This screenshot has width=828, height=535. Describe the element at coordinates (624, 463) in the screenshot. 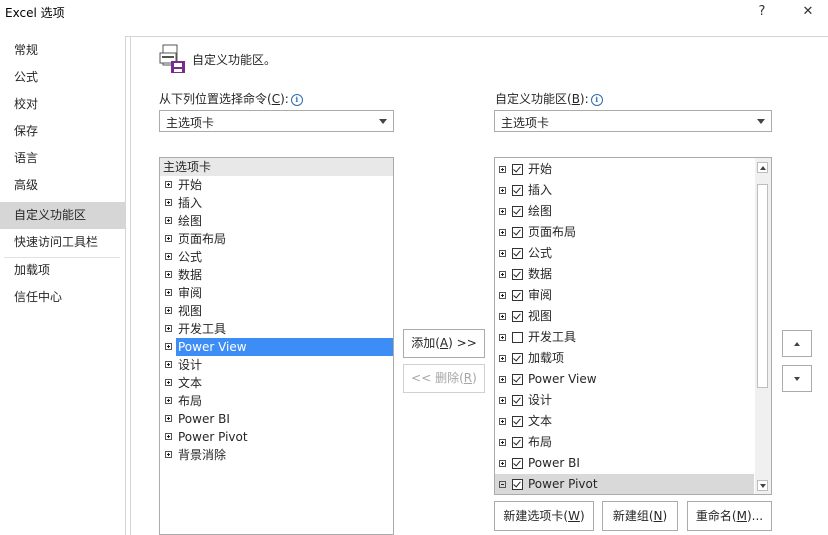

I see `tree-item: Power BI` at that location.